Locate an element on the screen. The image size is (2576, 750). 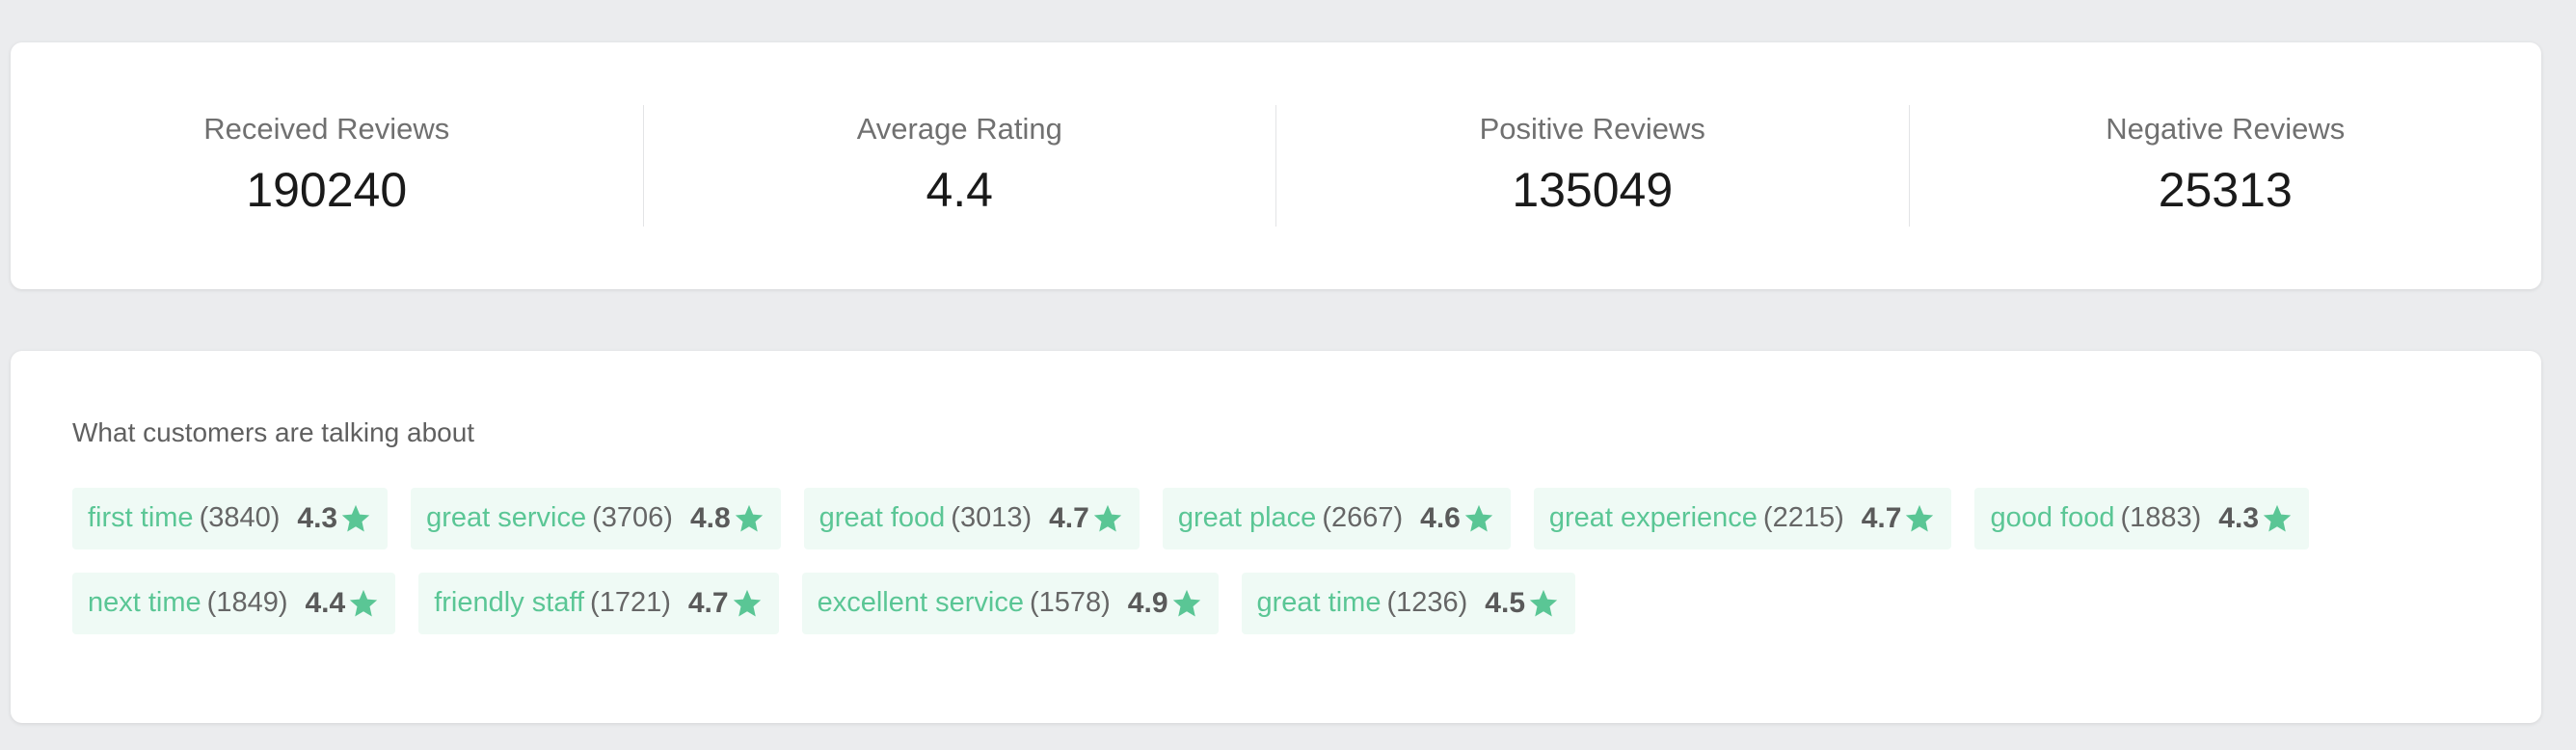
topic-tag-great-experience: great experience (2215) 4.7 is located at coordinates (1743, 518).